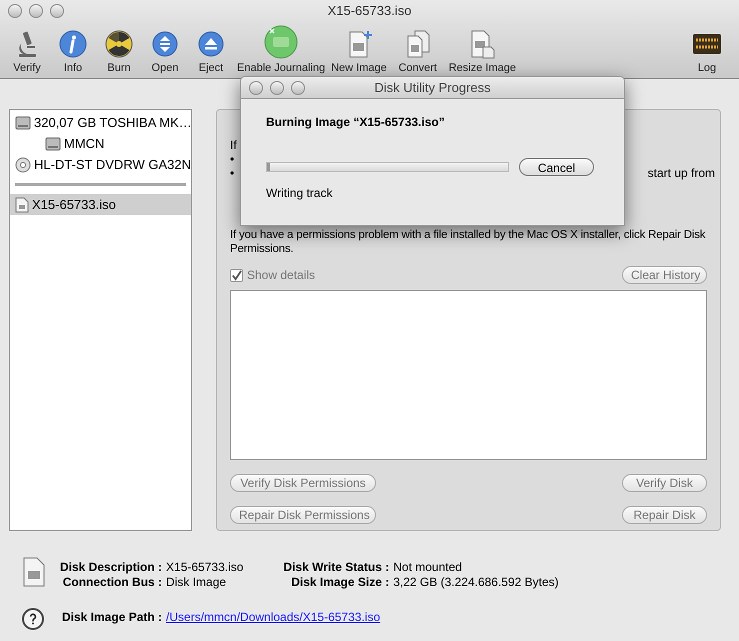 The height and width of the screenshot is (641, 739). I want to click on info-label: Disk Image Path :, so click(112, 617).